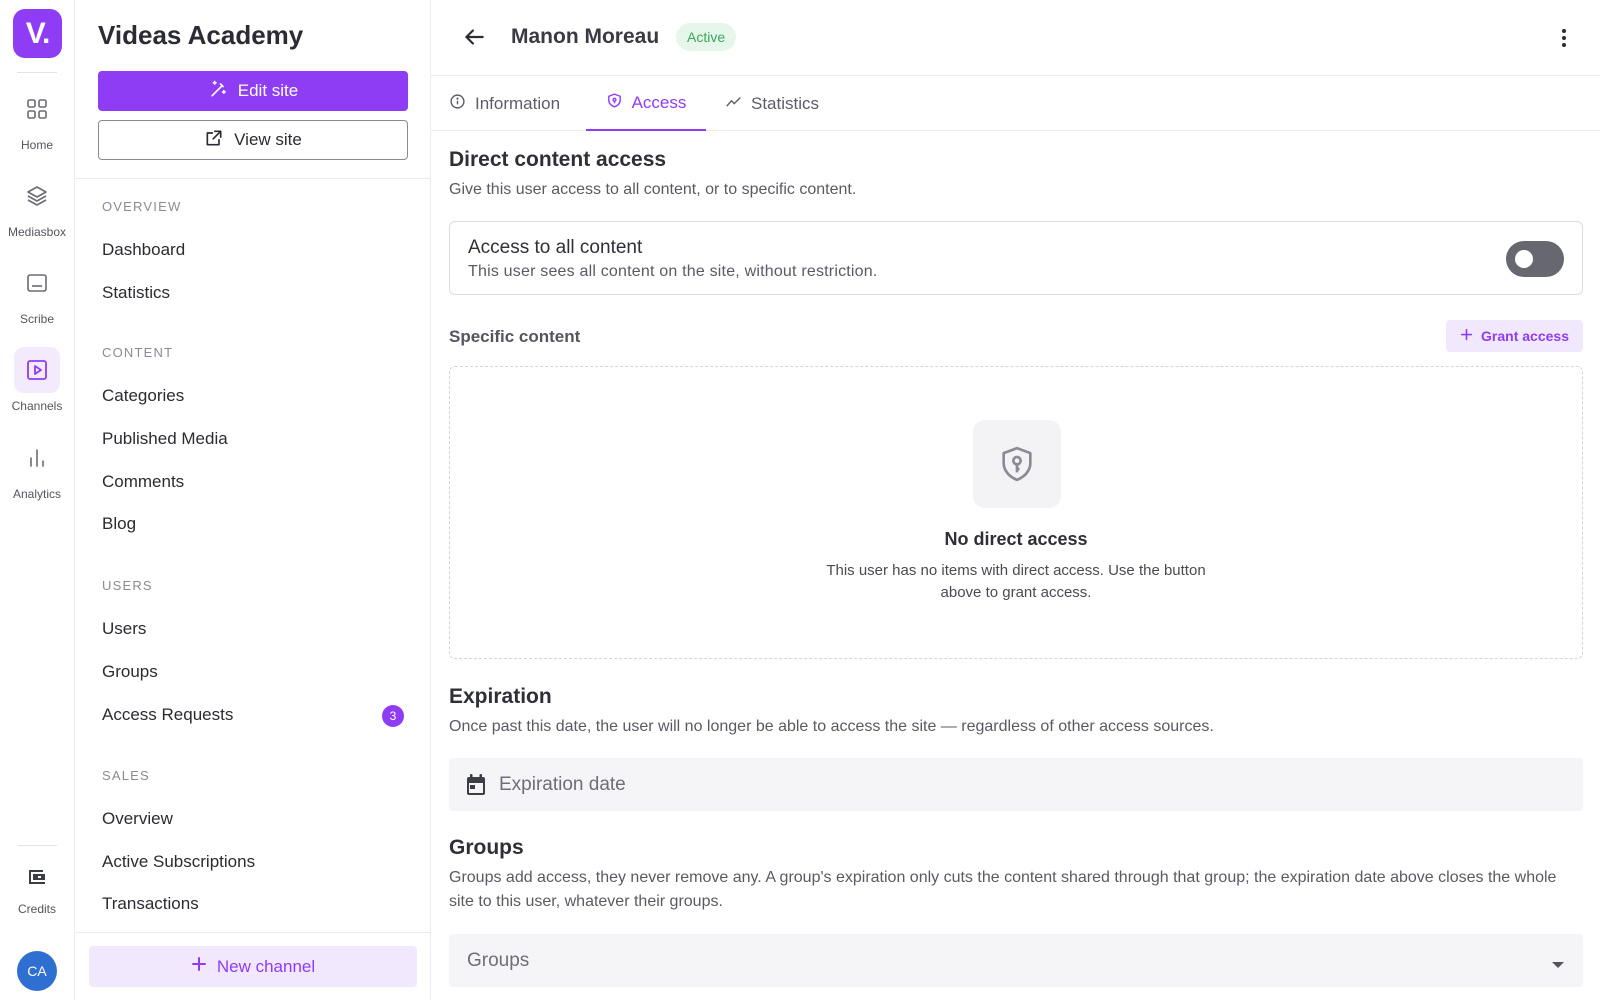  What do you see at coordinates (614, 103) in the screenshot?
I see `shield-icon` at bounding box center [614, 103].